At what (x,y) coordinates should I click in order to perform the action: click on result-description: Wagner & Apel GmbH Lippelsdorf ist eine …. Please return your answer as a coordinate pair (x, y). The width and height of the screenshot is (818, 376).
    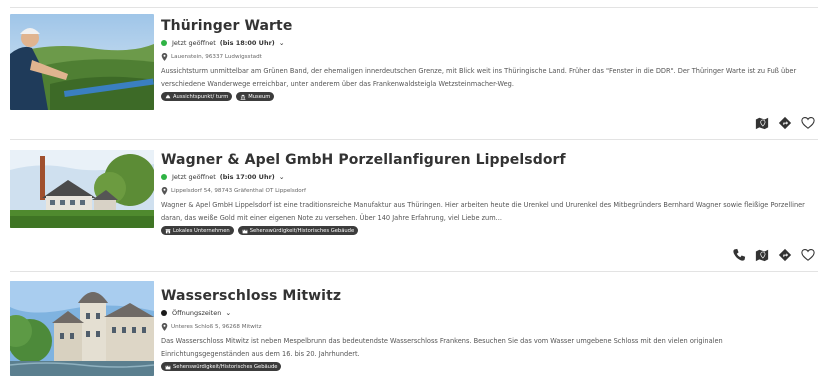
    Looking at the image, I should click on (483, 211).